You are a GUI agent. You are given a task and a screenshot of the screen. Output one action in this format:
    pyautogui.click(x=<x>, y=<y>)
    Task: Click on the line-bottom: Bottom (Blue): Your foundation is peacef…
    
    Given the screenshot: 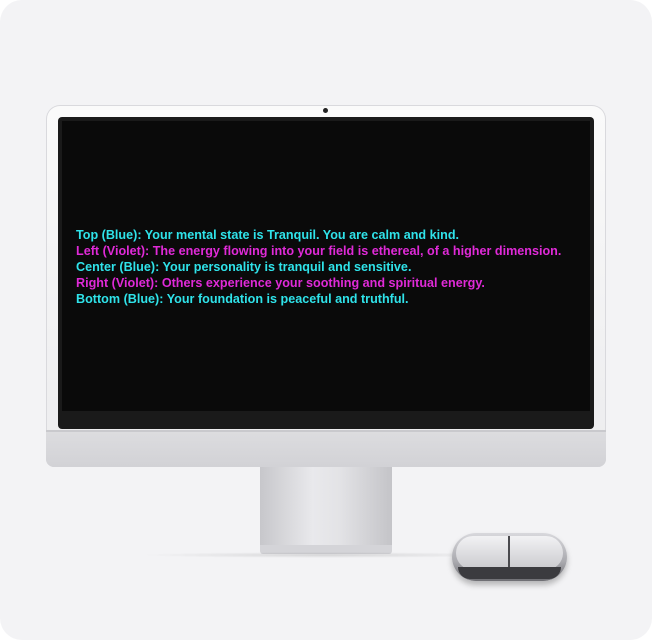 What is the action you would take?
    pyautogui.click(x=242, y=299)
    